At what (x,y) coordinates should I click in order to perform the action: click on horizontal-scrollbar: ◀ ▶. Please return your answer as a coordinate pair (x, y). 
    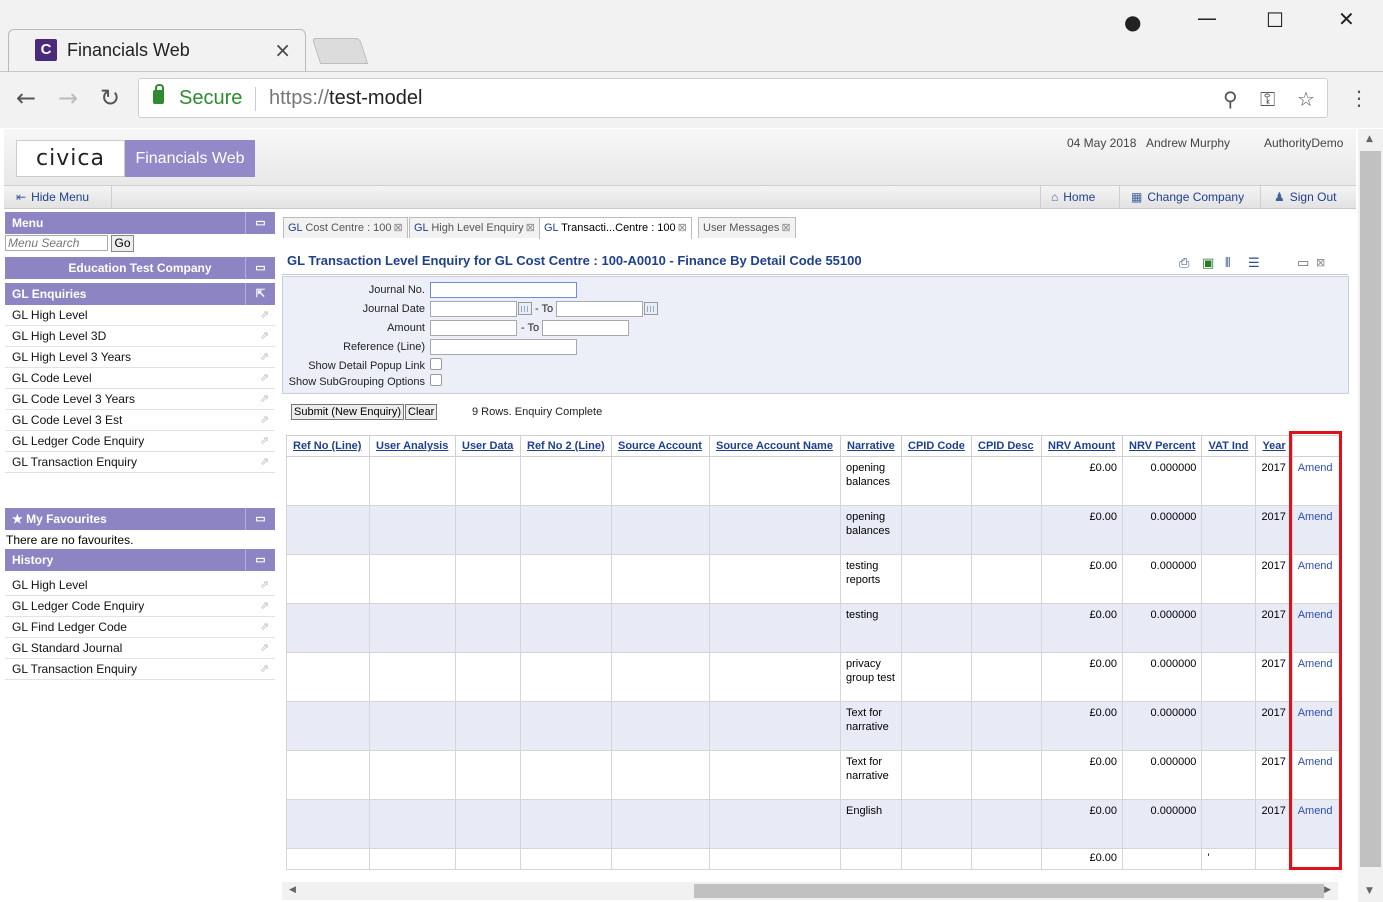
    Looking at the image, I should click on (810, 891).